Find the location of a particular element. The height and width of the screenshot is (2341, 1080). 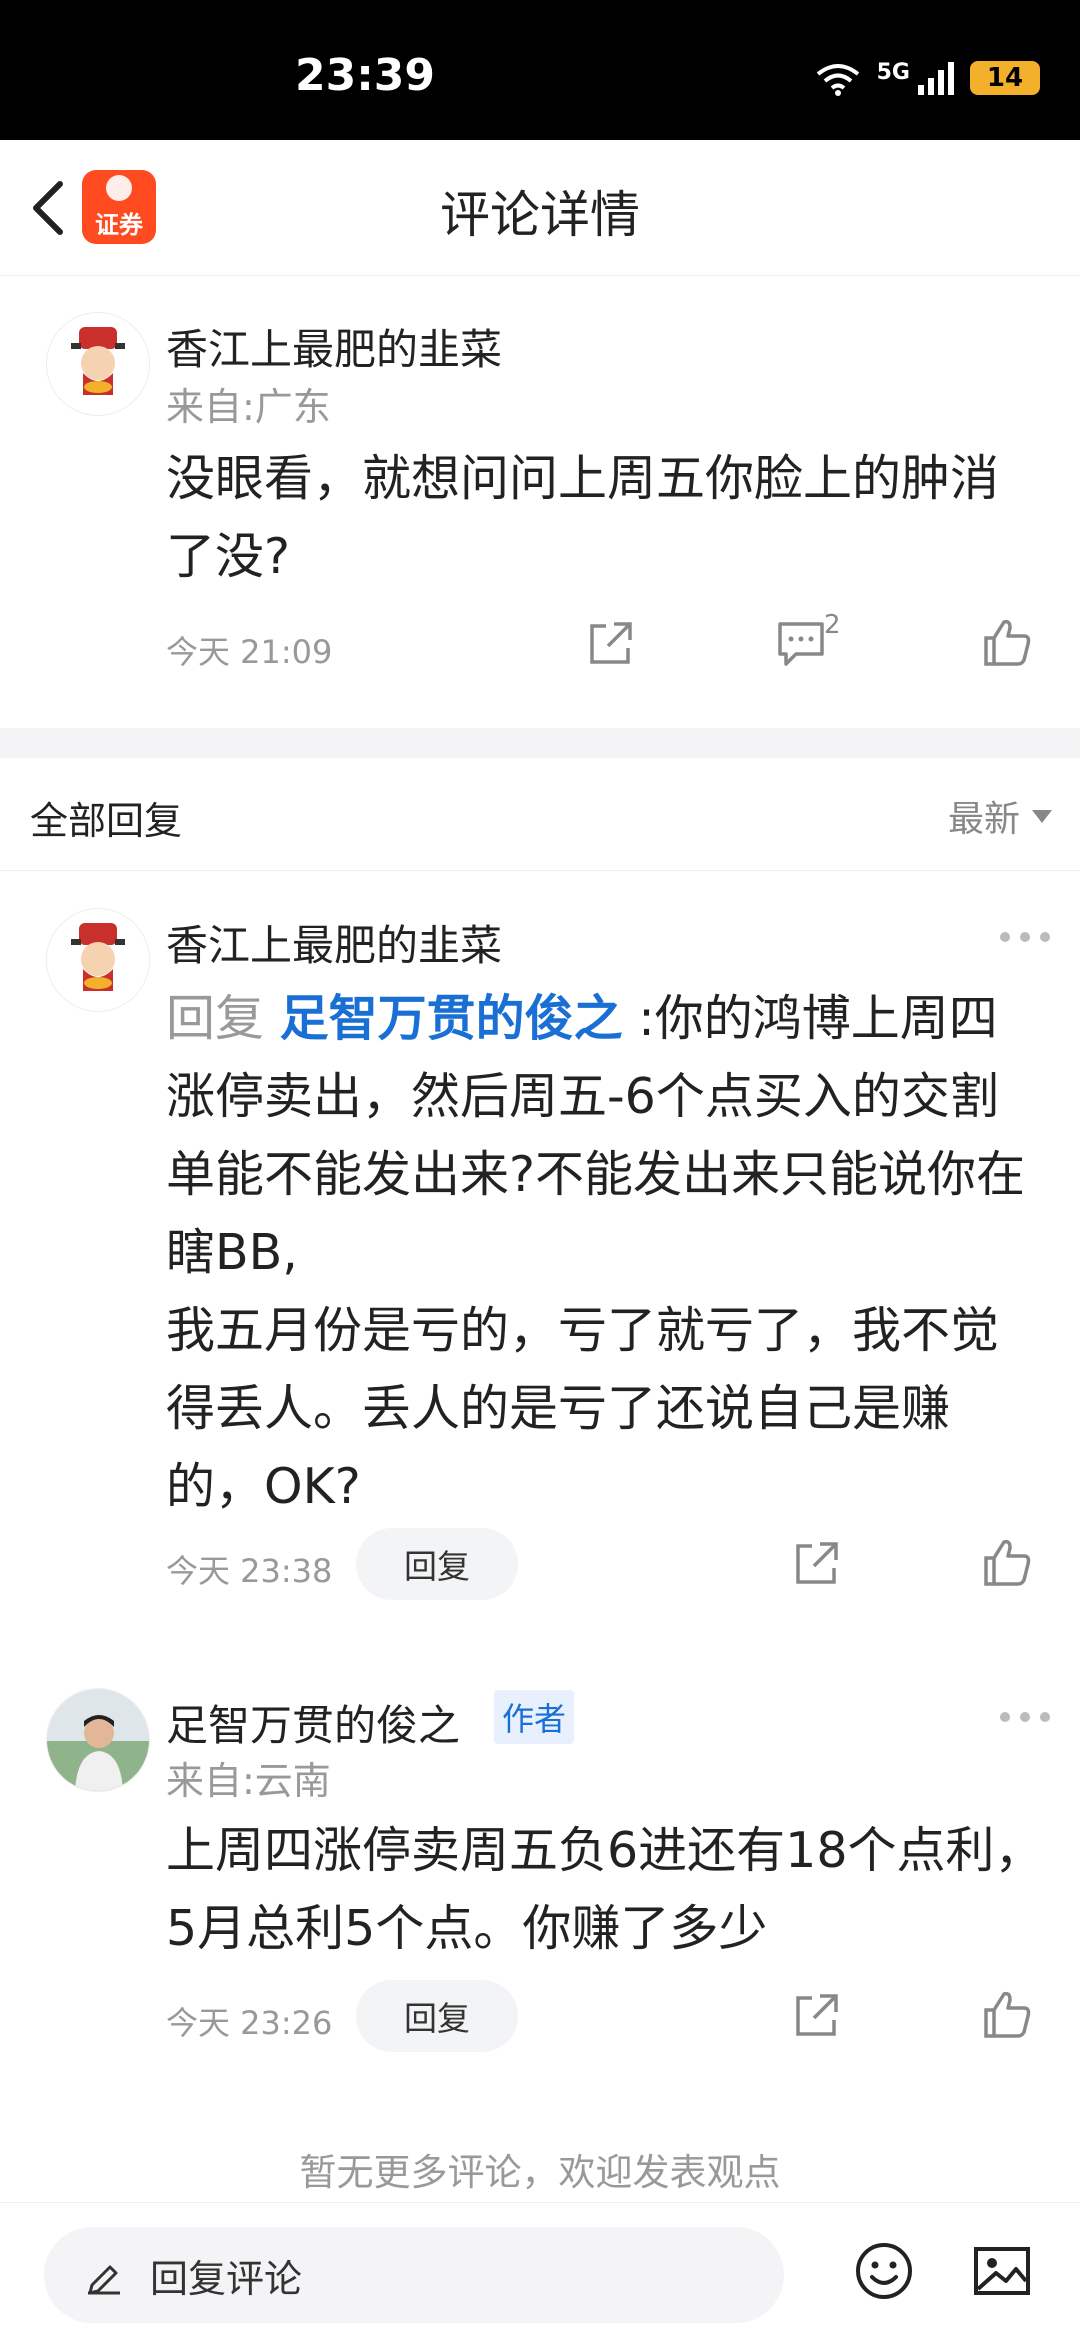

user-photo-avatar-icon is located at coordinates (98, 1740).